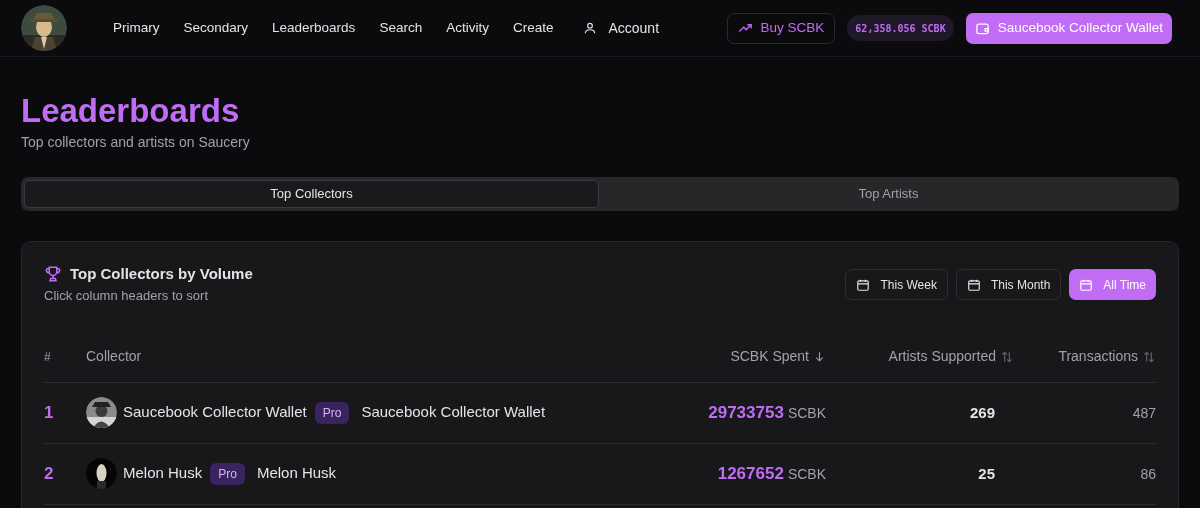  I want to click on rank-cell: 1, so click(65, 412).